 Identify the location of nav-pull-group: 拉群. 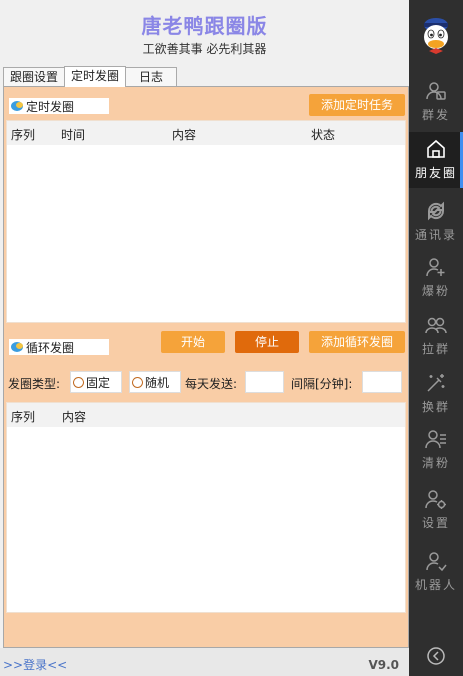
(436, 336).